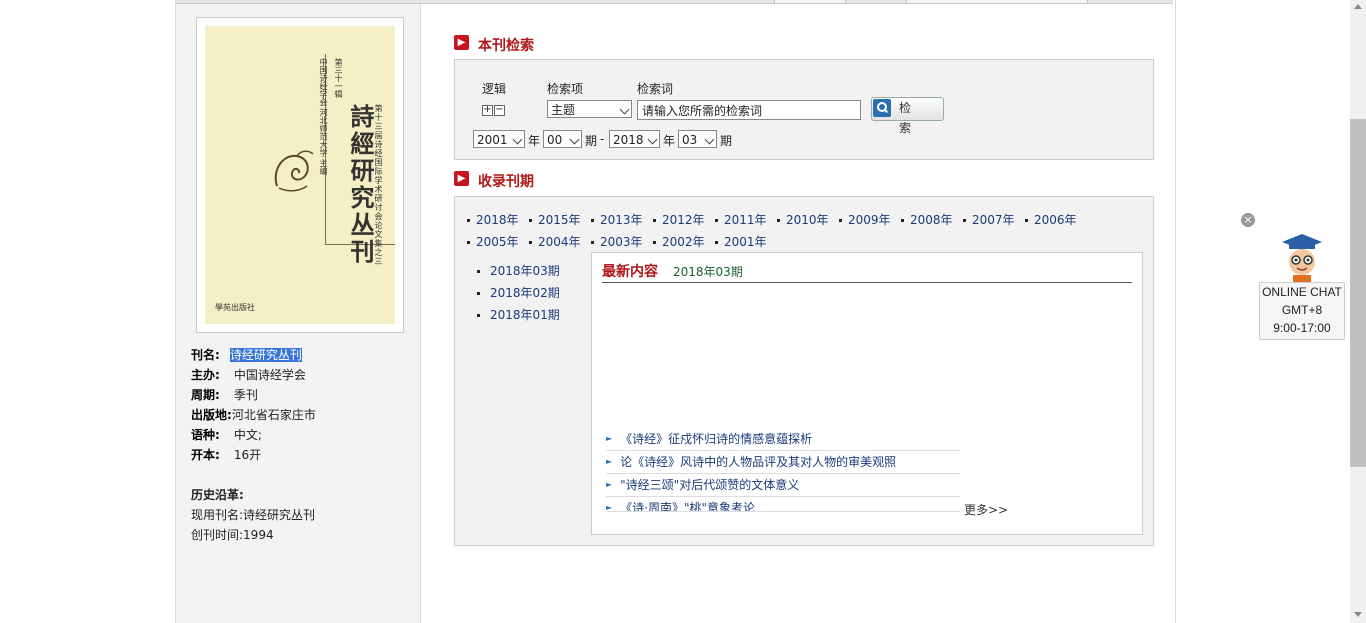  I want to click on year-link: 2015年, so click(555, 219).